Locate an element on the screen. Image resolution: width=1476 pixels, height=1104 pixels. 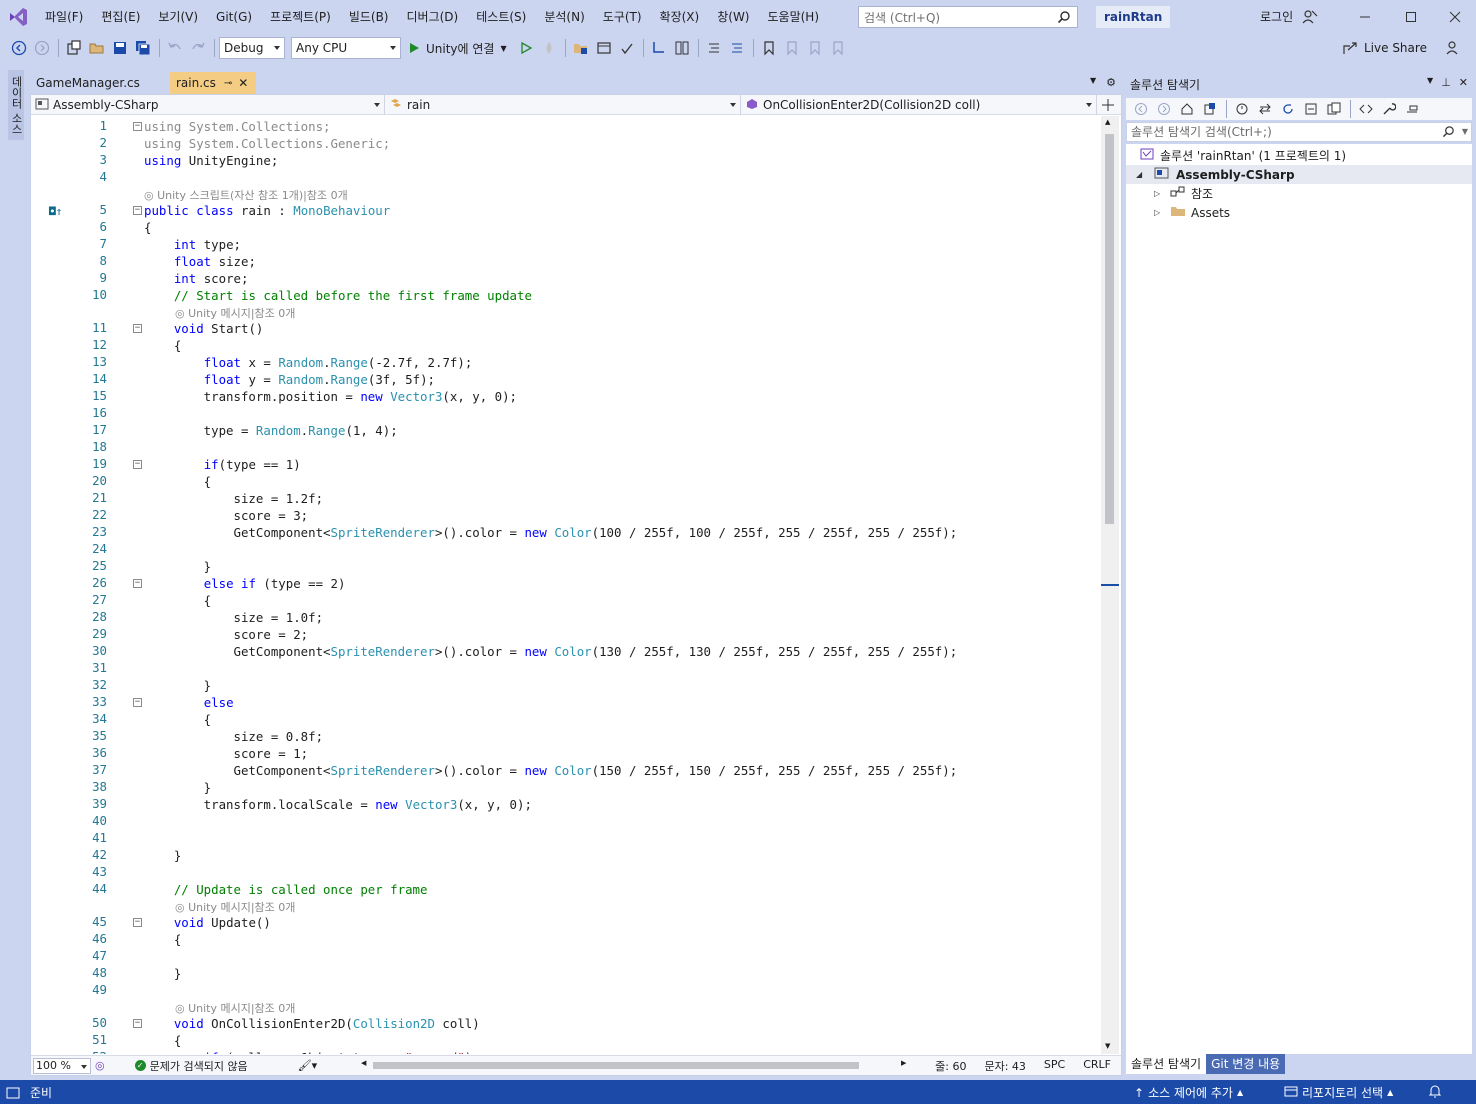
menu-build: 빌드(B) is located at coordinates (369, 17).